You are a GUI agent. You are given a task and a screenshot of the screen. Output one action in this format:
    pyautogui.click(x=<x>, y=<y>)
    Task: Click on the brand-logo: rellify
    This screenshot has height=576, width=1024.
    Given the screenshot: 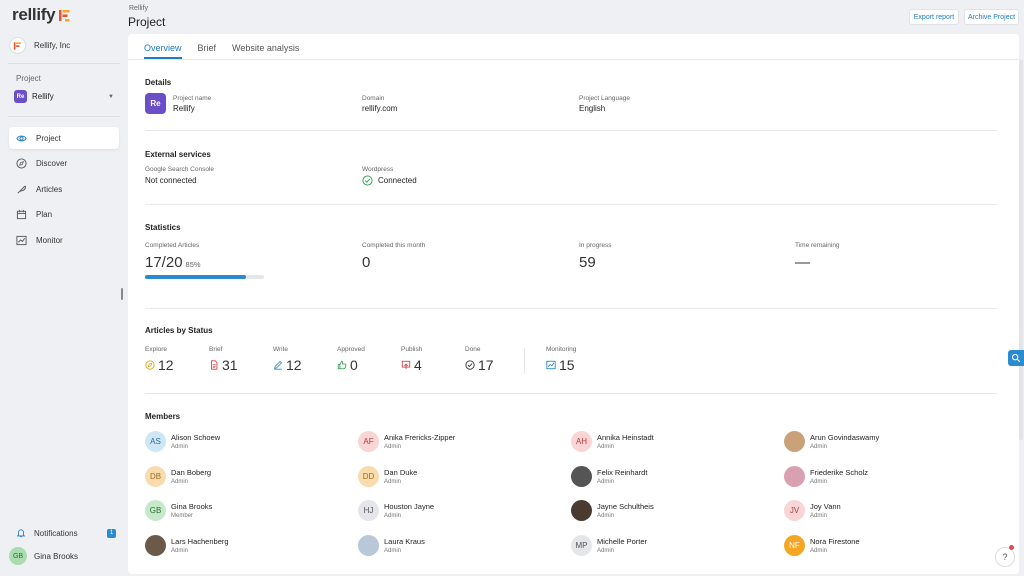 What is the action you would take?
    pyautogui.click(x=41, y=15)
    